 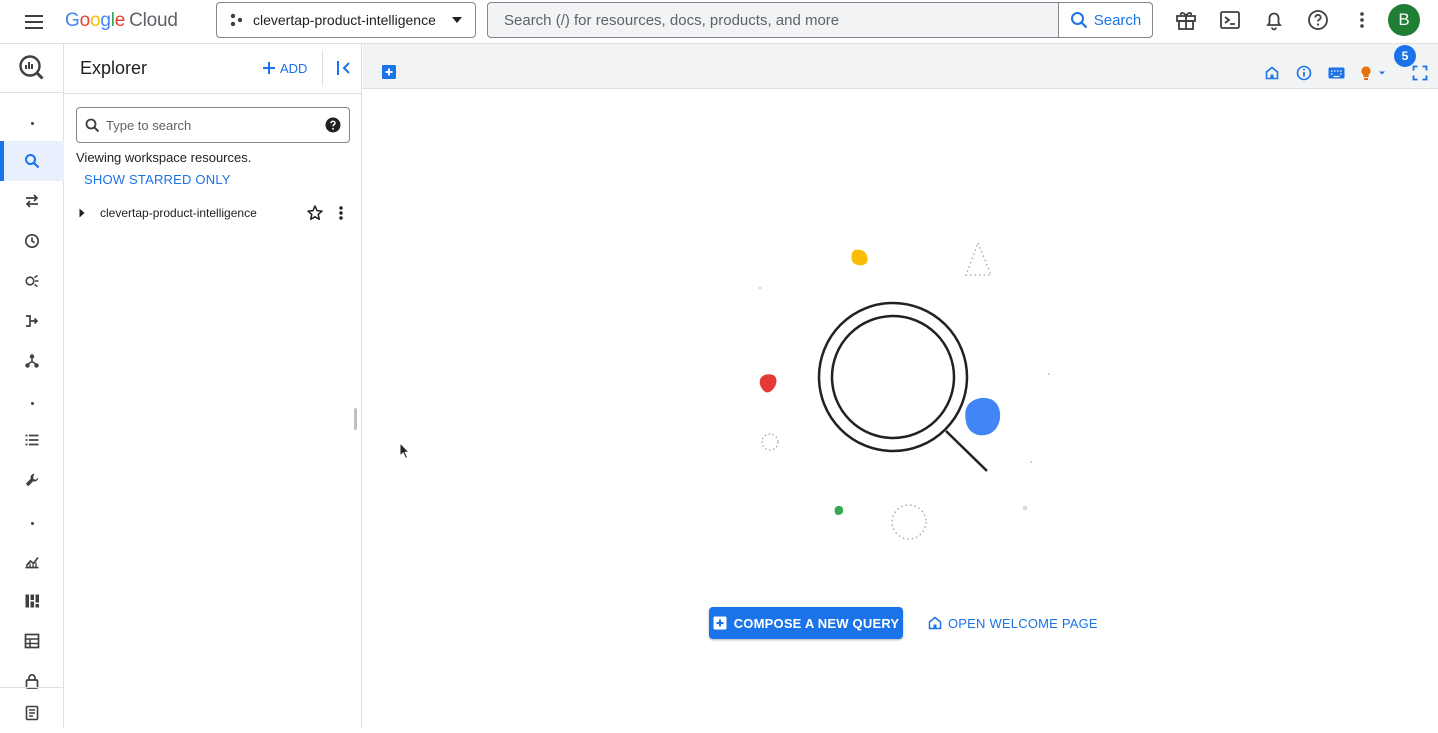 I want to click on empty-state-illustration, so click(x=903, y=389).